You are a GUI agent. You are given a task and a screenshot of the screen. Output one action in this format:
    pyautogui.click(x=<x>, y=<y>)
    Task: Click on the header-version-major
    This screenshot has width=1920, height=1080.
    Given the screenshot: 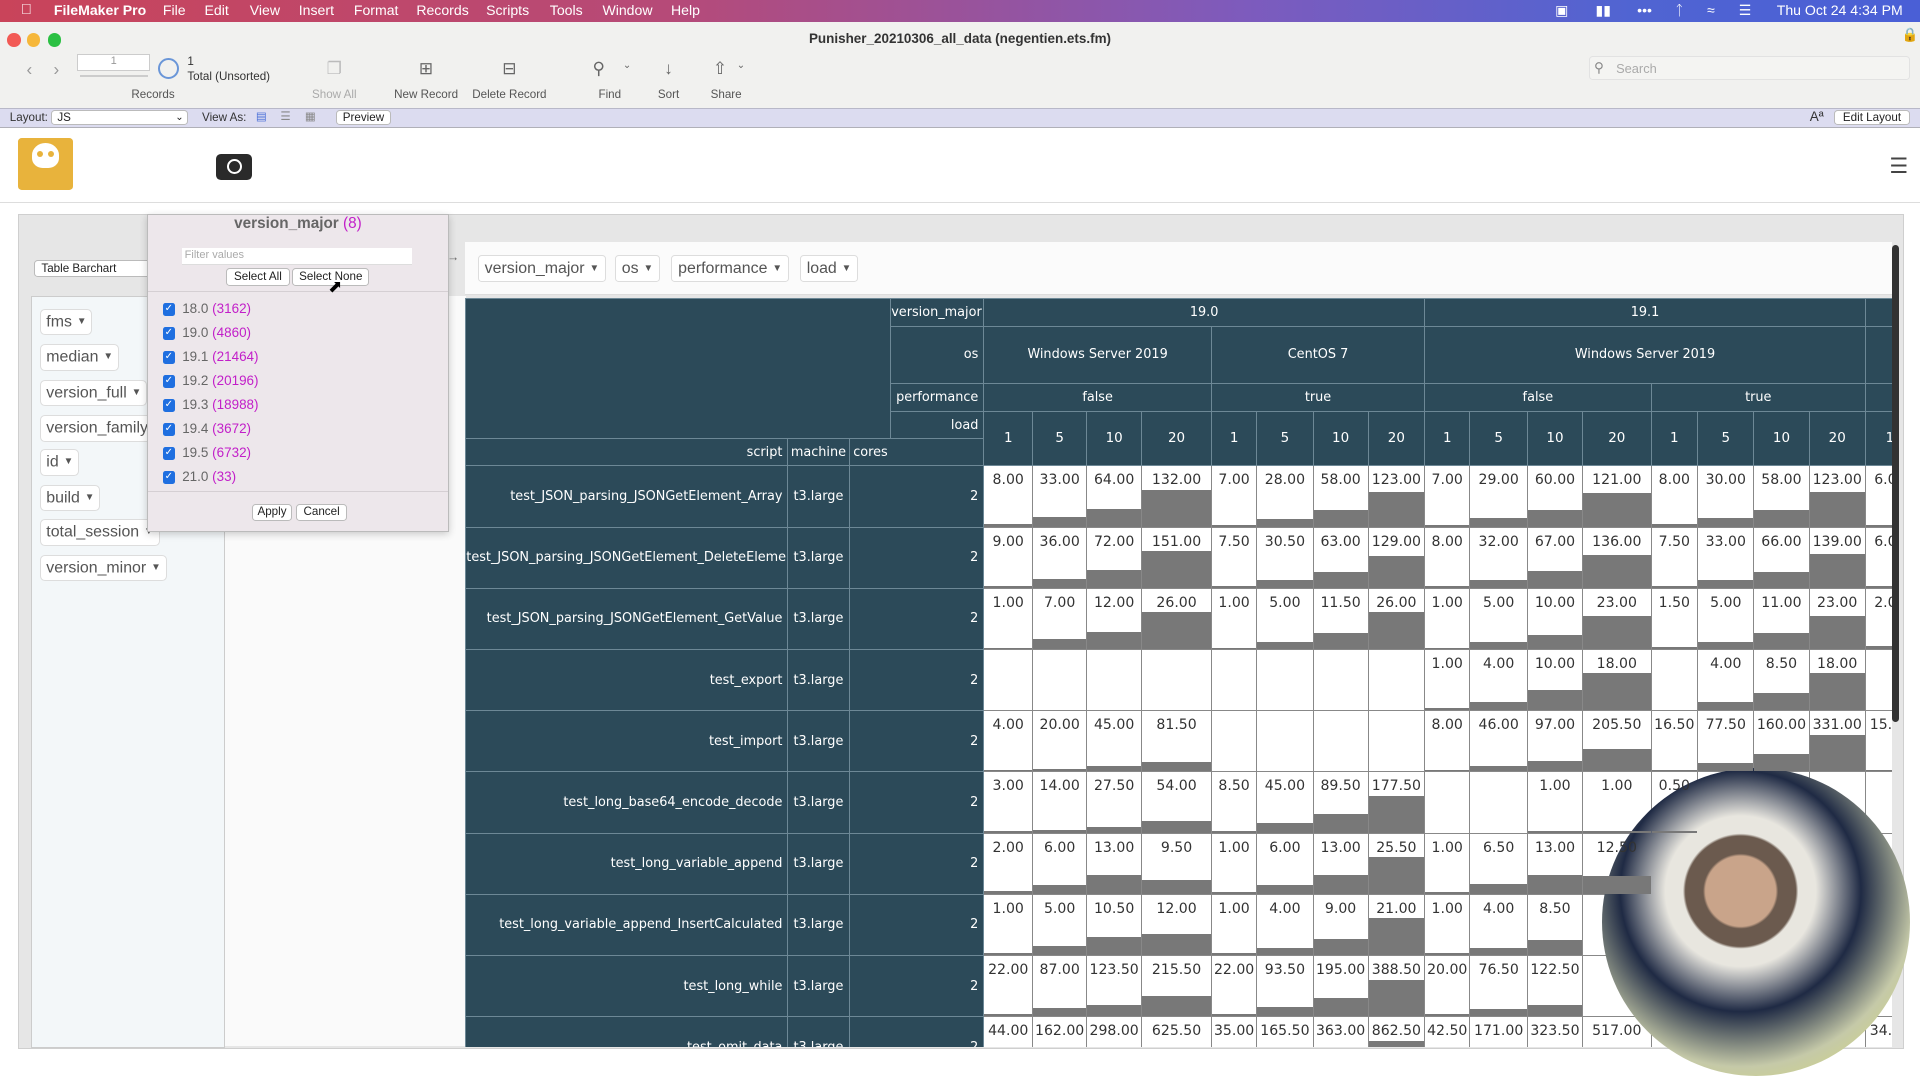 What is the action you would take?
    pyautogui.click(x=1878, y=312)
    